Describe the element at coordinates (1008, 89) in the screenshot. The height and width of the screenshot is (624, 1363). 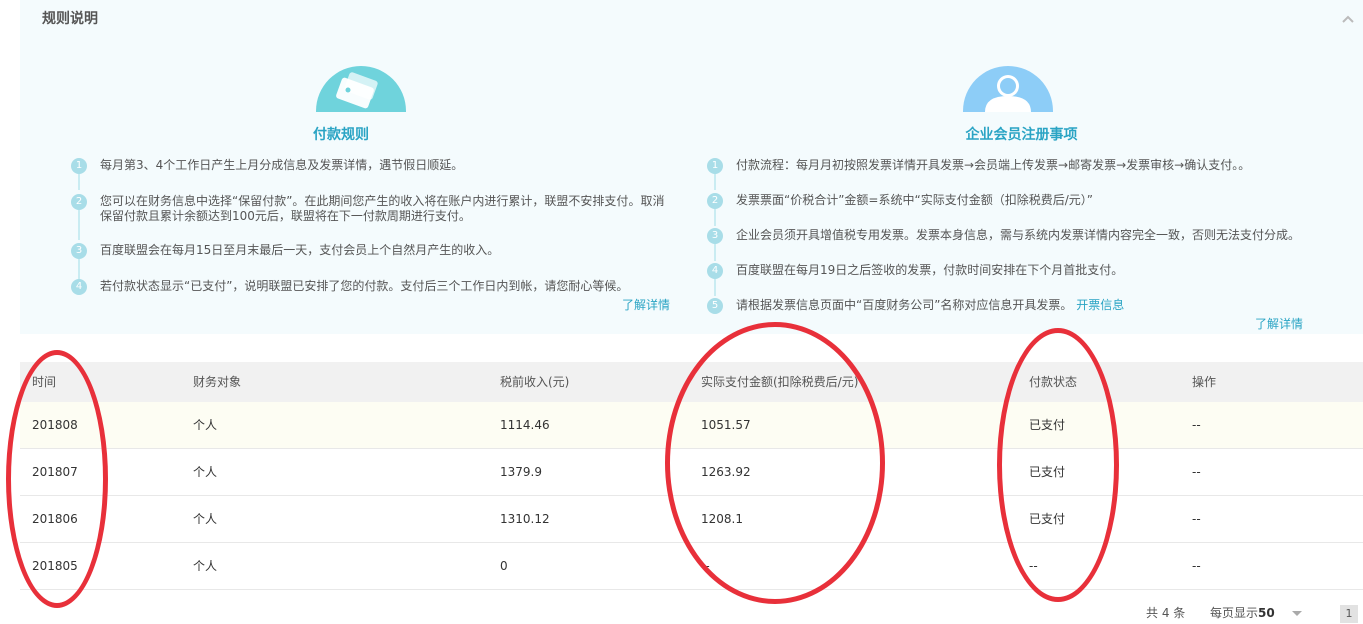
I see `user-avatar-icon` at that location.